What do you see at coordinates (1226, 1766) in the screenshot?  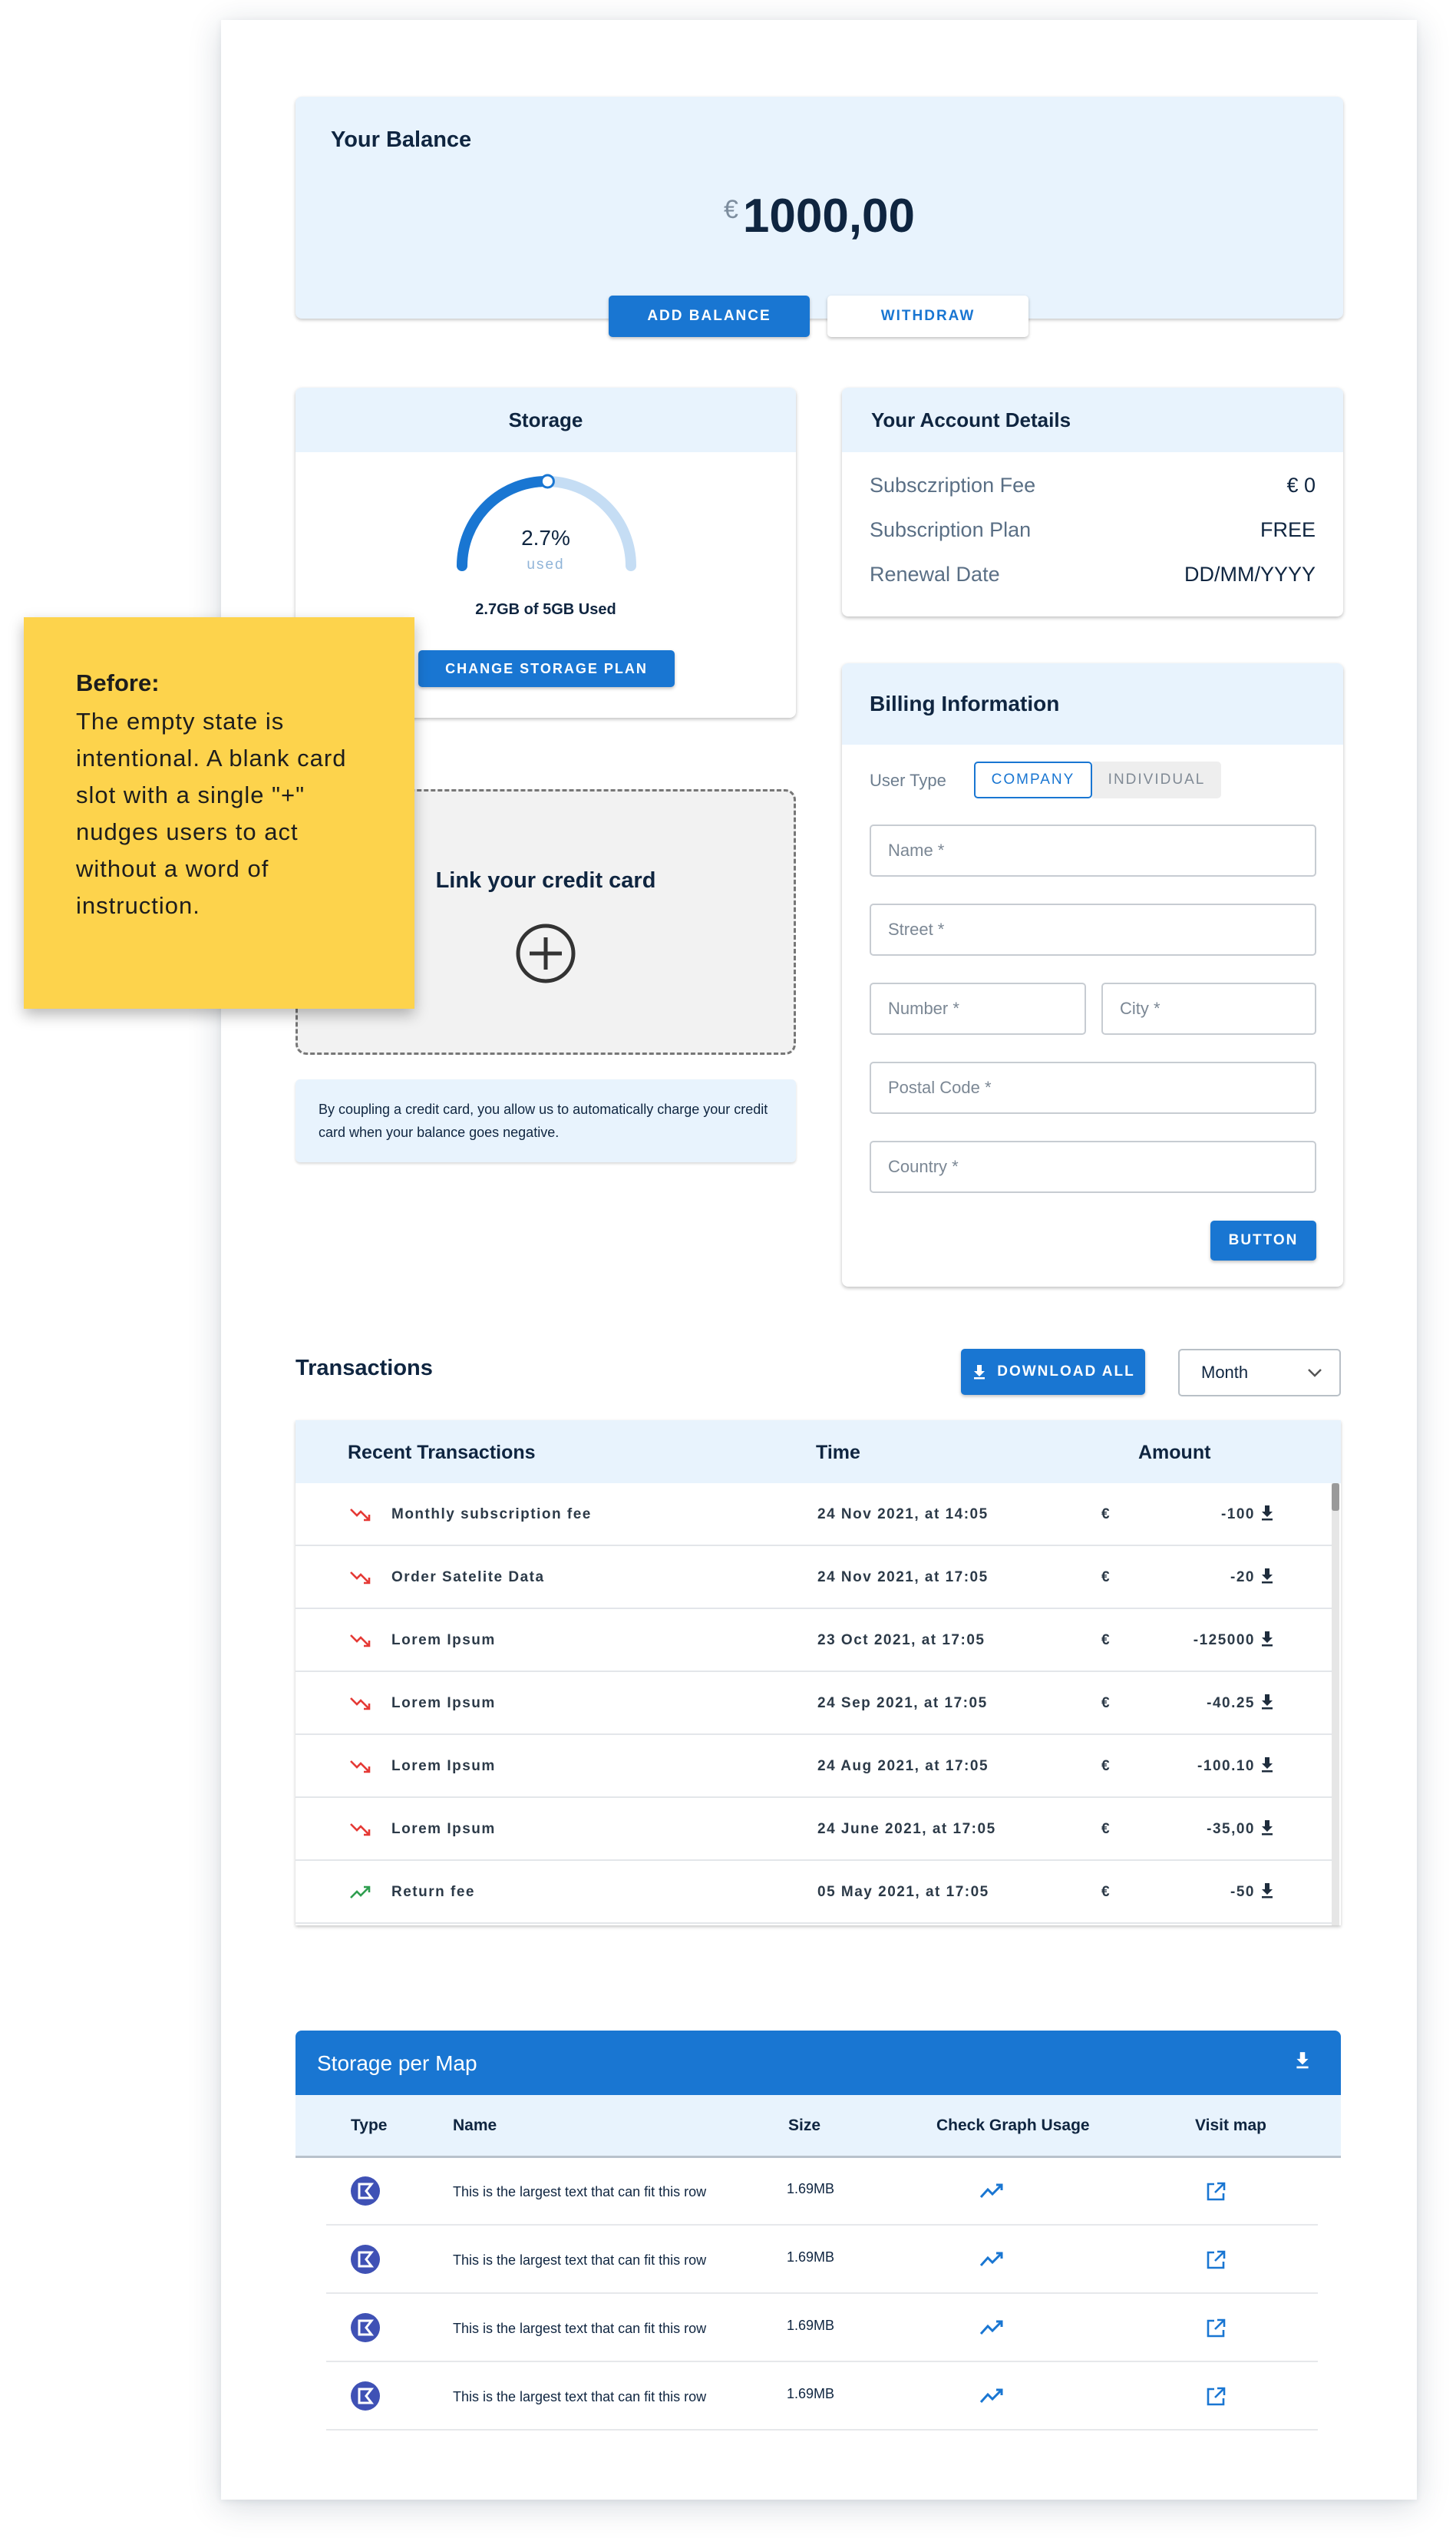 I see `transaction-amount: -100.10` at bounding box center [1226, 1766].